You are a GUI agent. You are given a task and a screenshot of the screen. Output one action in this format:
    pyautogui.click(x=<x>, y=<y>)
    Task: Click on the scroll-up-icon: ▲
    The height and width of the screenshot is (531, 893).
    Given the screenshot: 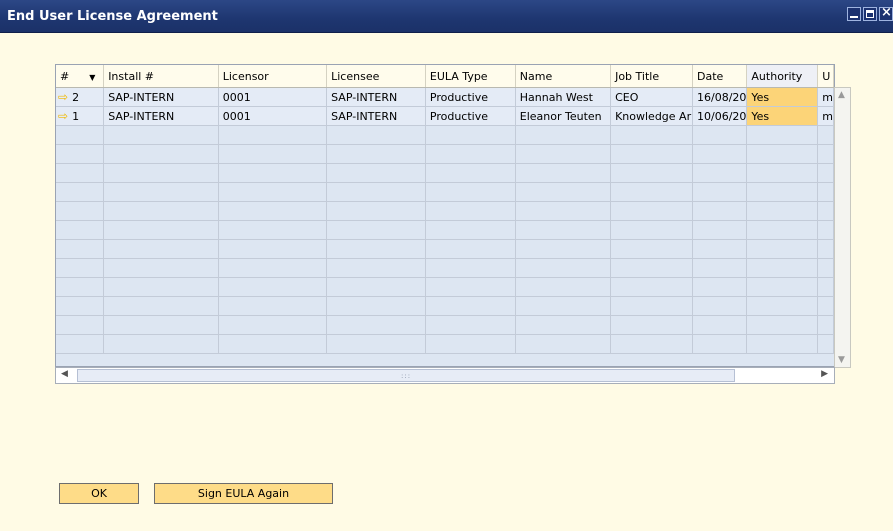 What is the action you would take?
    pyautogui.click(x=841, y=95)
    